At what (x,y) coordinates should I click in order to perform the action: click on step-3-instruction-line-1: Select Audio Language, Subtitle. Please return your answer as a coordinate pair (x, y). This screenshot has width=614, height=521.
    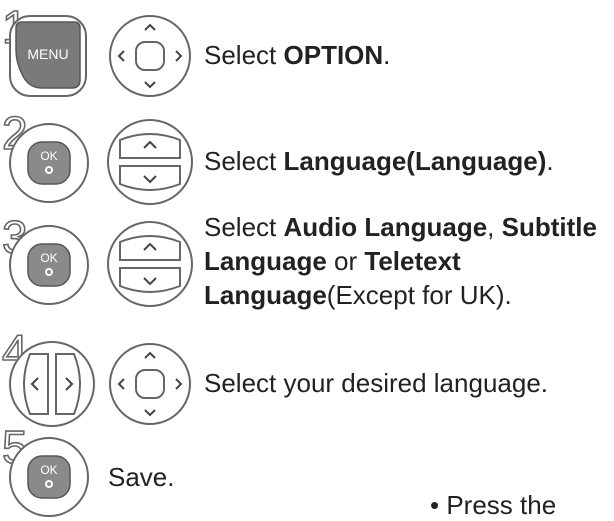
    Looking at the image, I should click on (400, 227).